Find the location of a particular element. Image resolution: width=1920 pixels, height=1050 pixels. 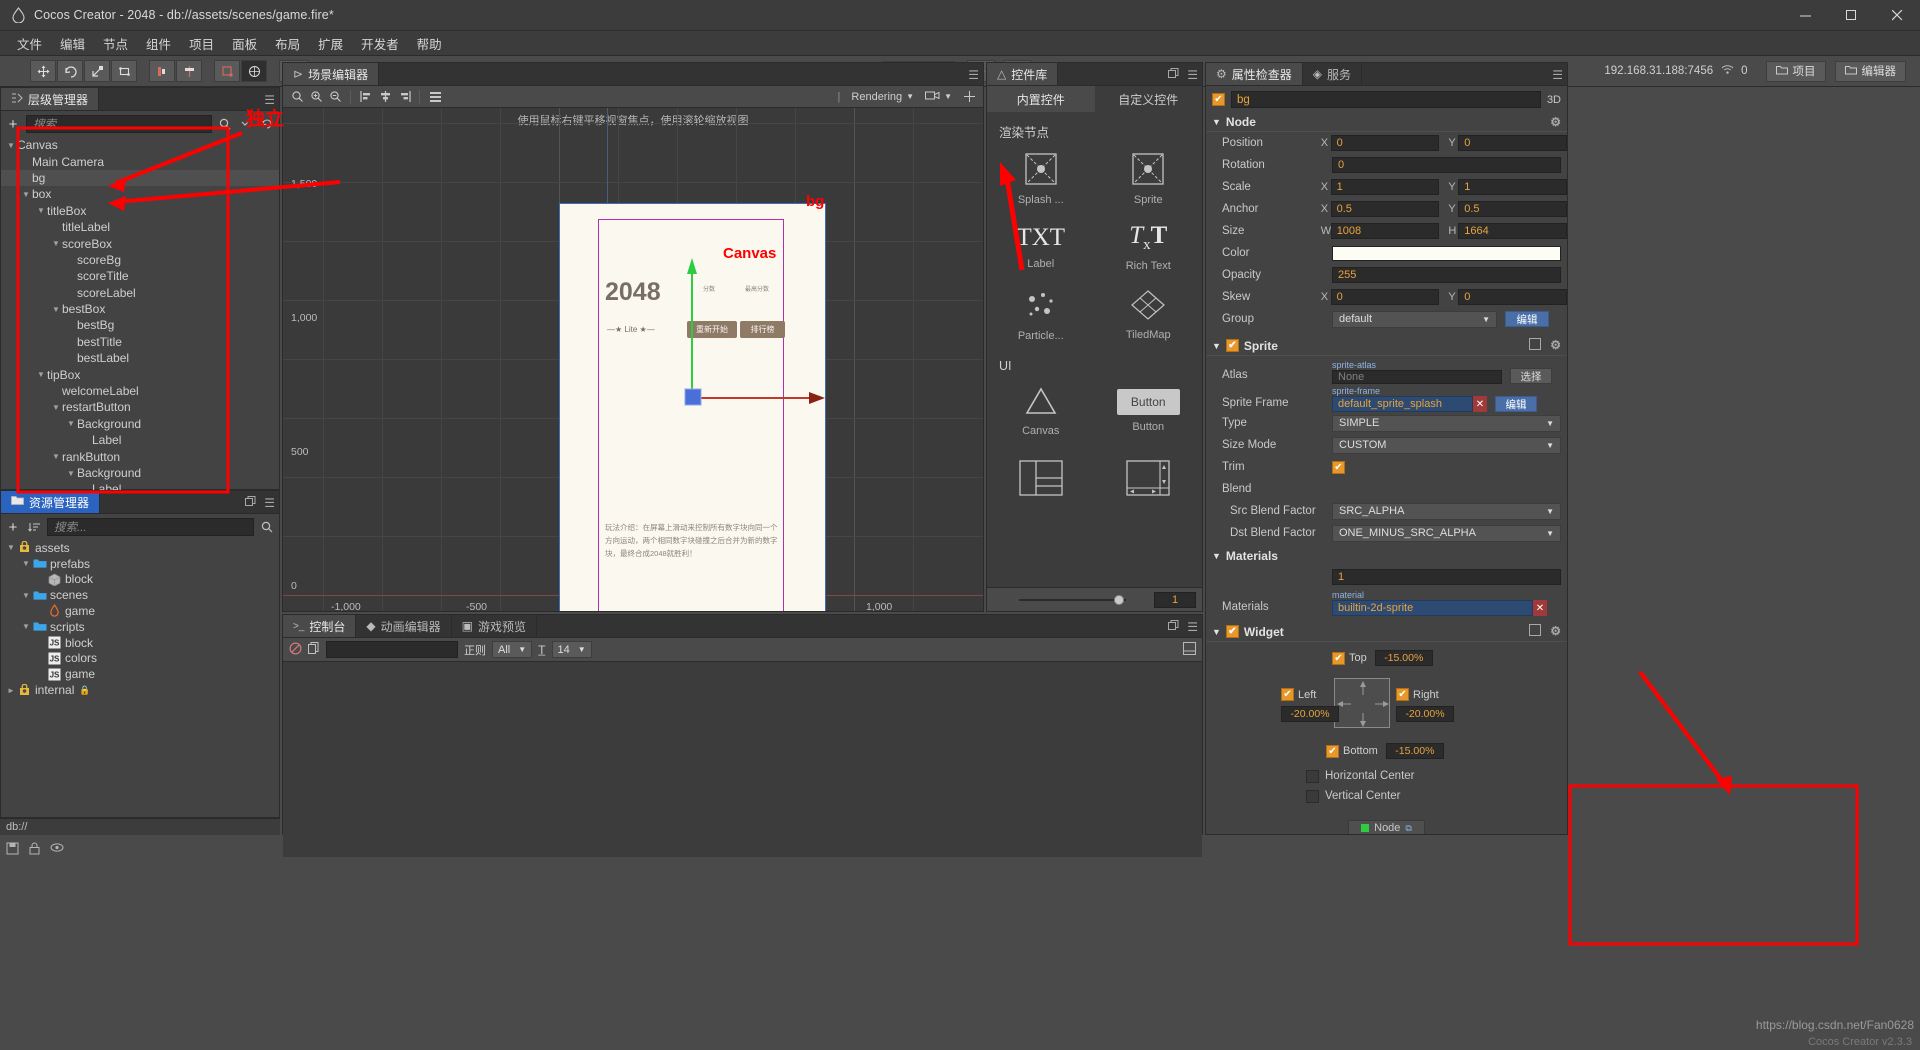

tab-game-preview: ▣ 游戏预览 is located at coordinates (494, 626).